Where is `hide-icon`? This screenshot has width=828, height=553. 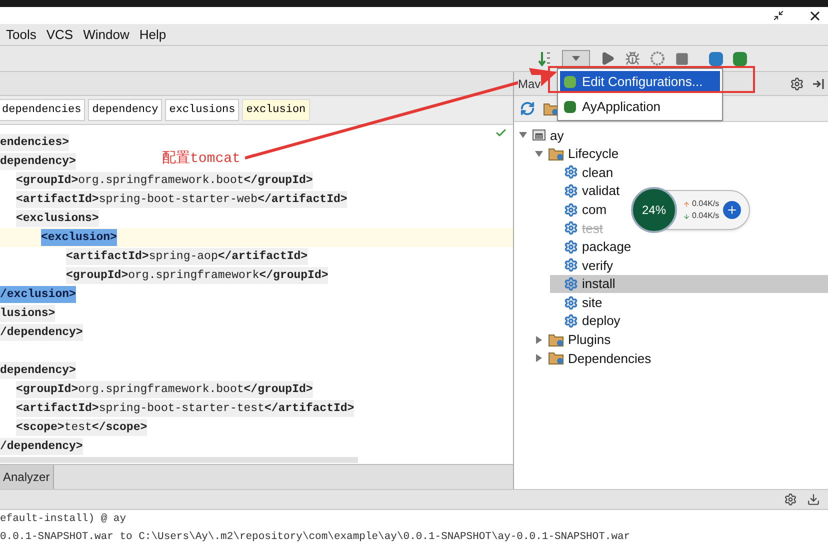 hide-icon is located at coordinates (818, 84).